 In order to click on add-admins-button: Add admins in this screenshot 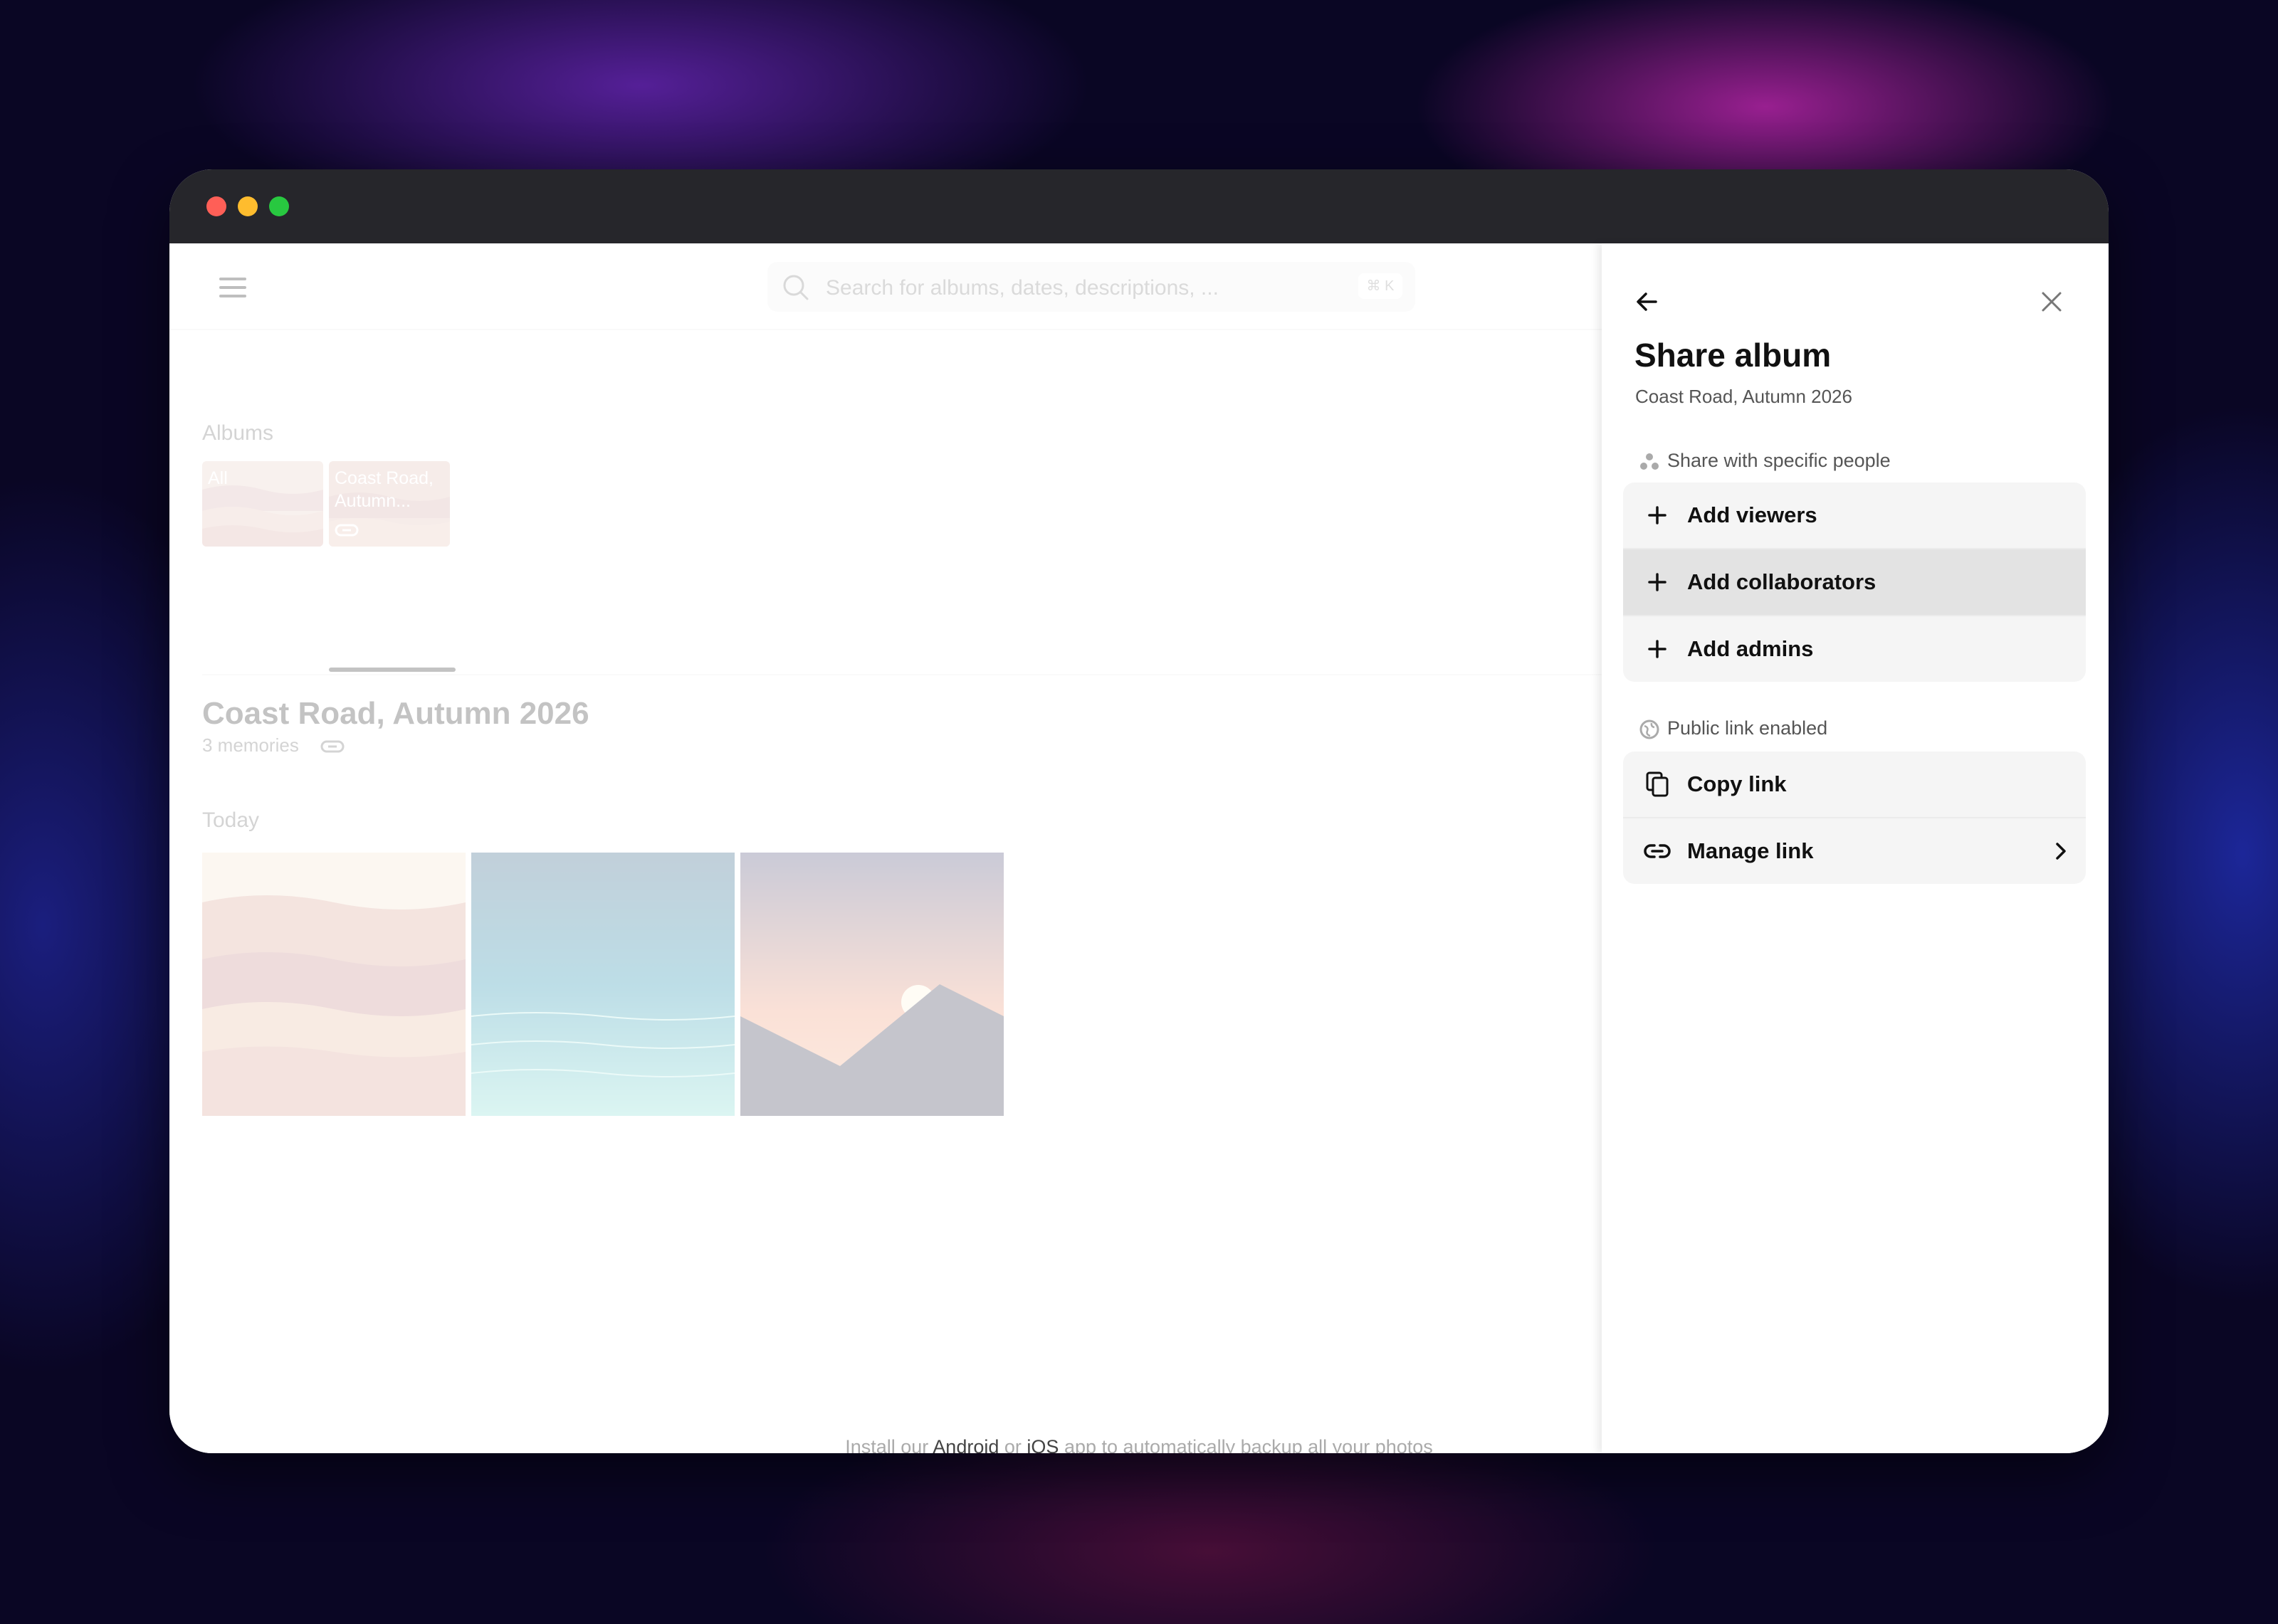, I will do `click(1855, 648)`.